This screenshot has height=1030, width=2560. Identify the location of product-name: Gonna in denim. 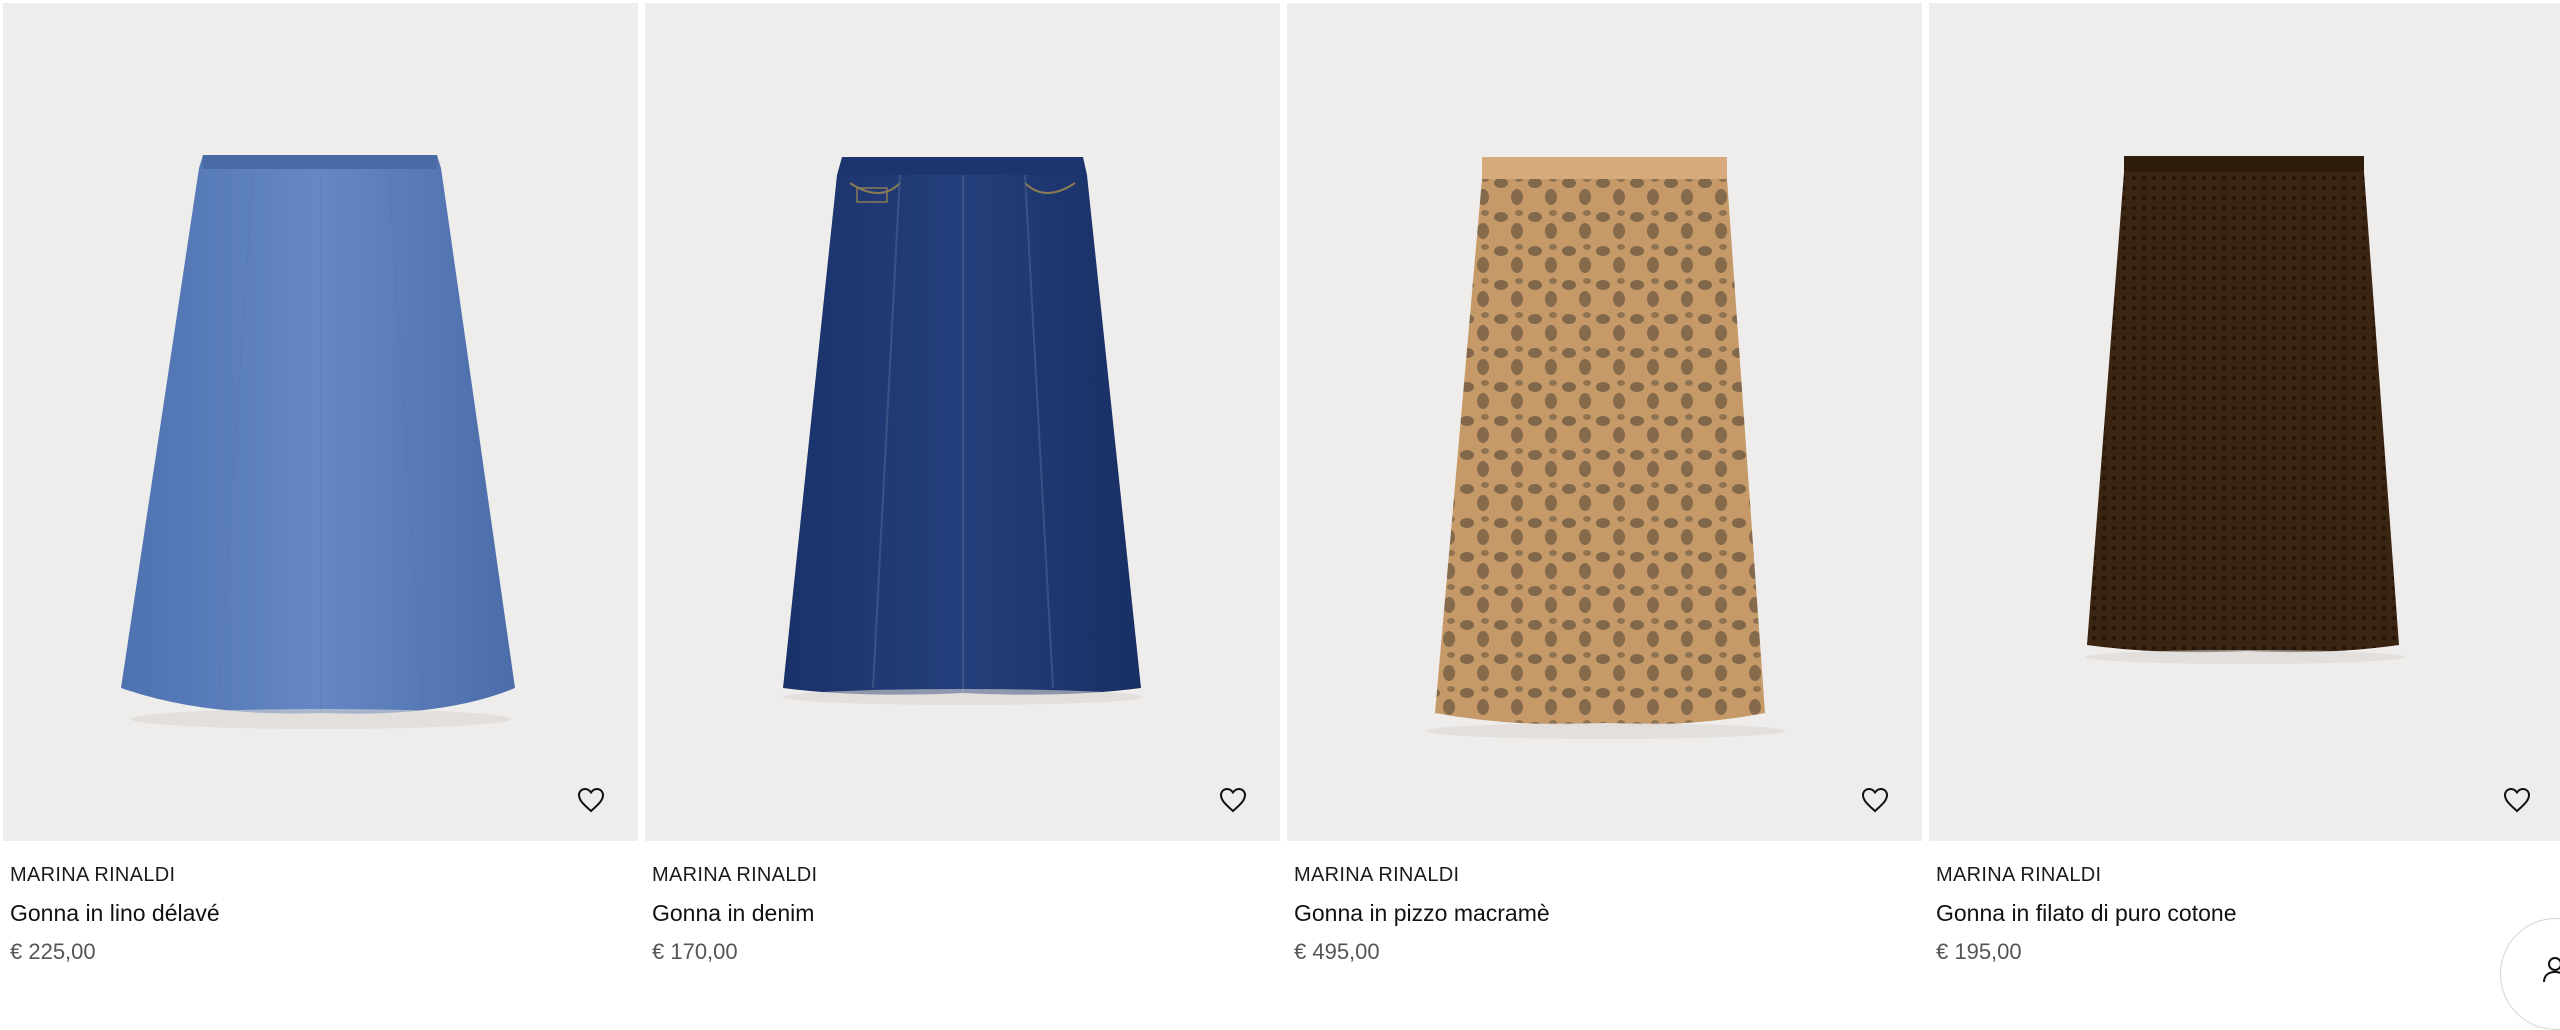
(966, 913).